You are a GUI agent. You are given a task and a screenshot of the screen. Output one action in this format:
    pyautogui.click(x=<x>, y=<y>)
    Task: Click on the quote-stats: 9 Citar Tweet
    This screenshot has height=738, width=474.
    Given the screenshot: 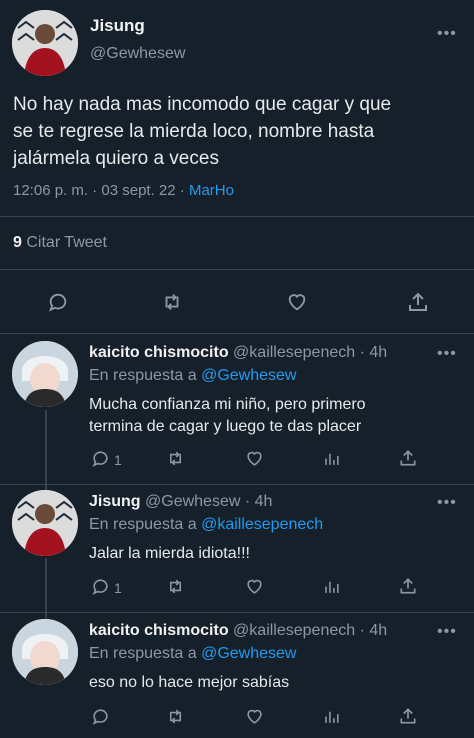 What is the action you would take?
    pyautogui.click(x=60, y=243)
    